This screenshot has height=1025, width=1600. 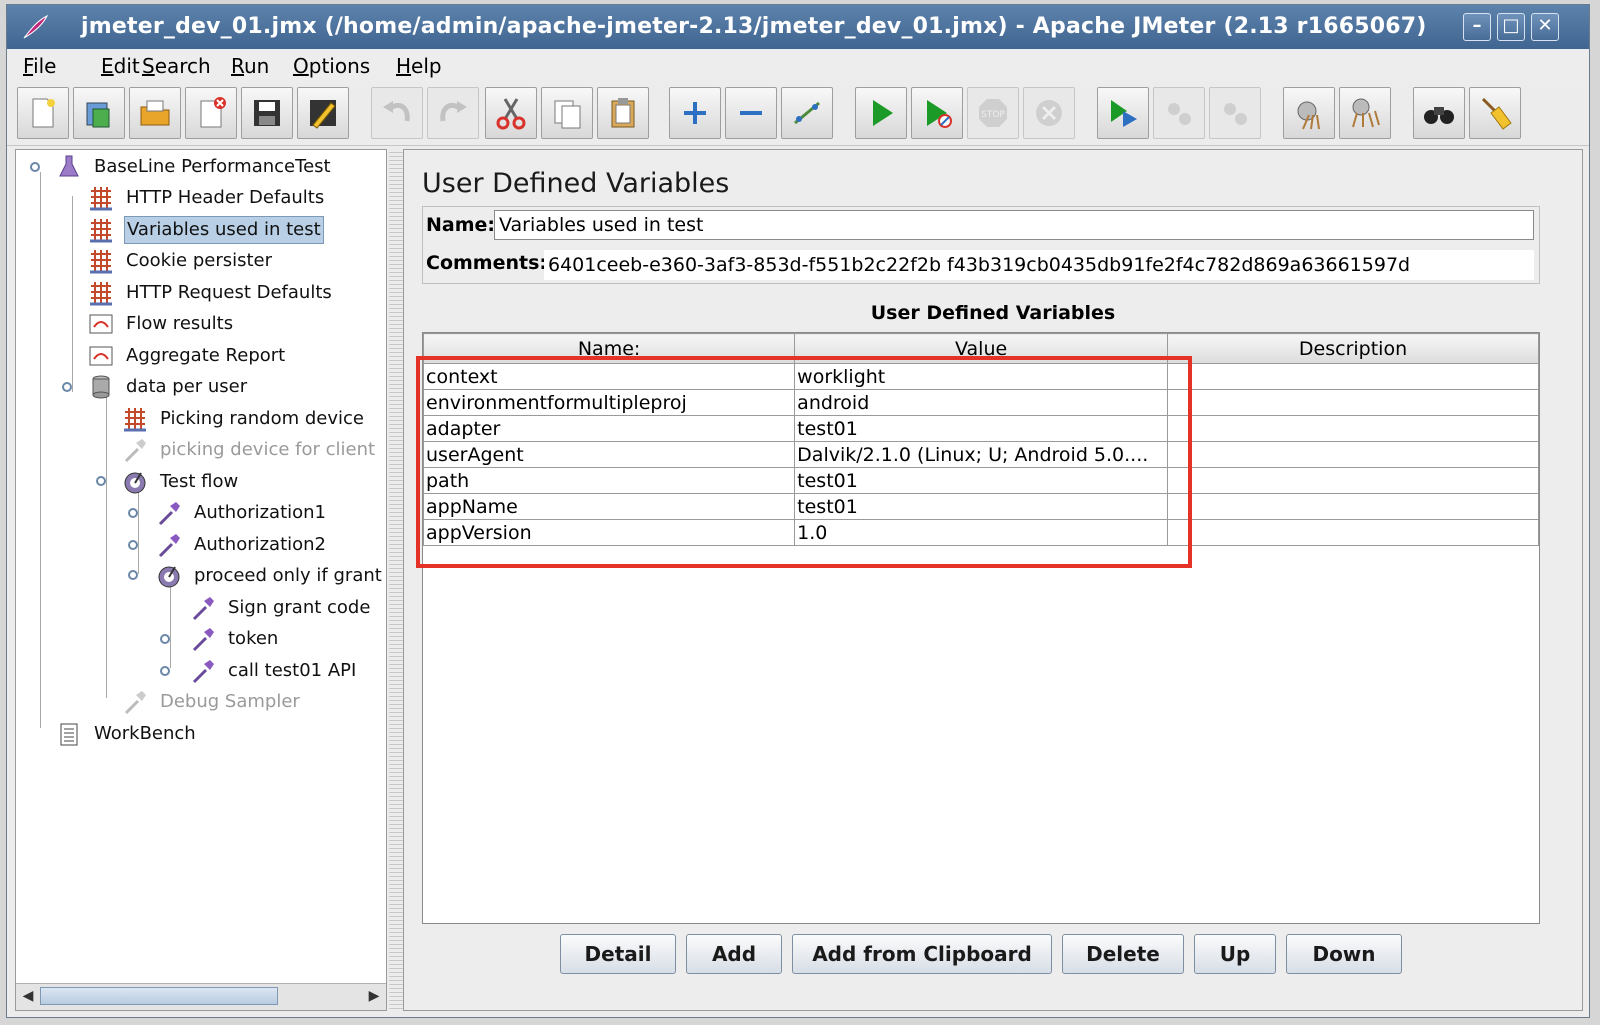 I want to click on remote-stop-icon, so click(x=1179, y=114).